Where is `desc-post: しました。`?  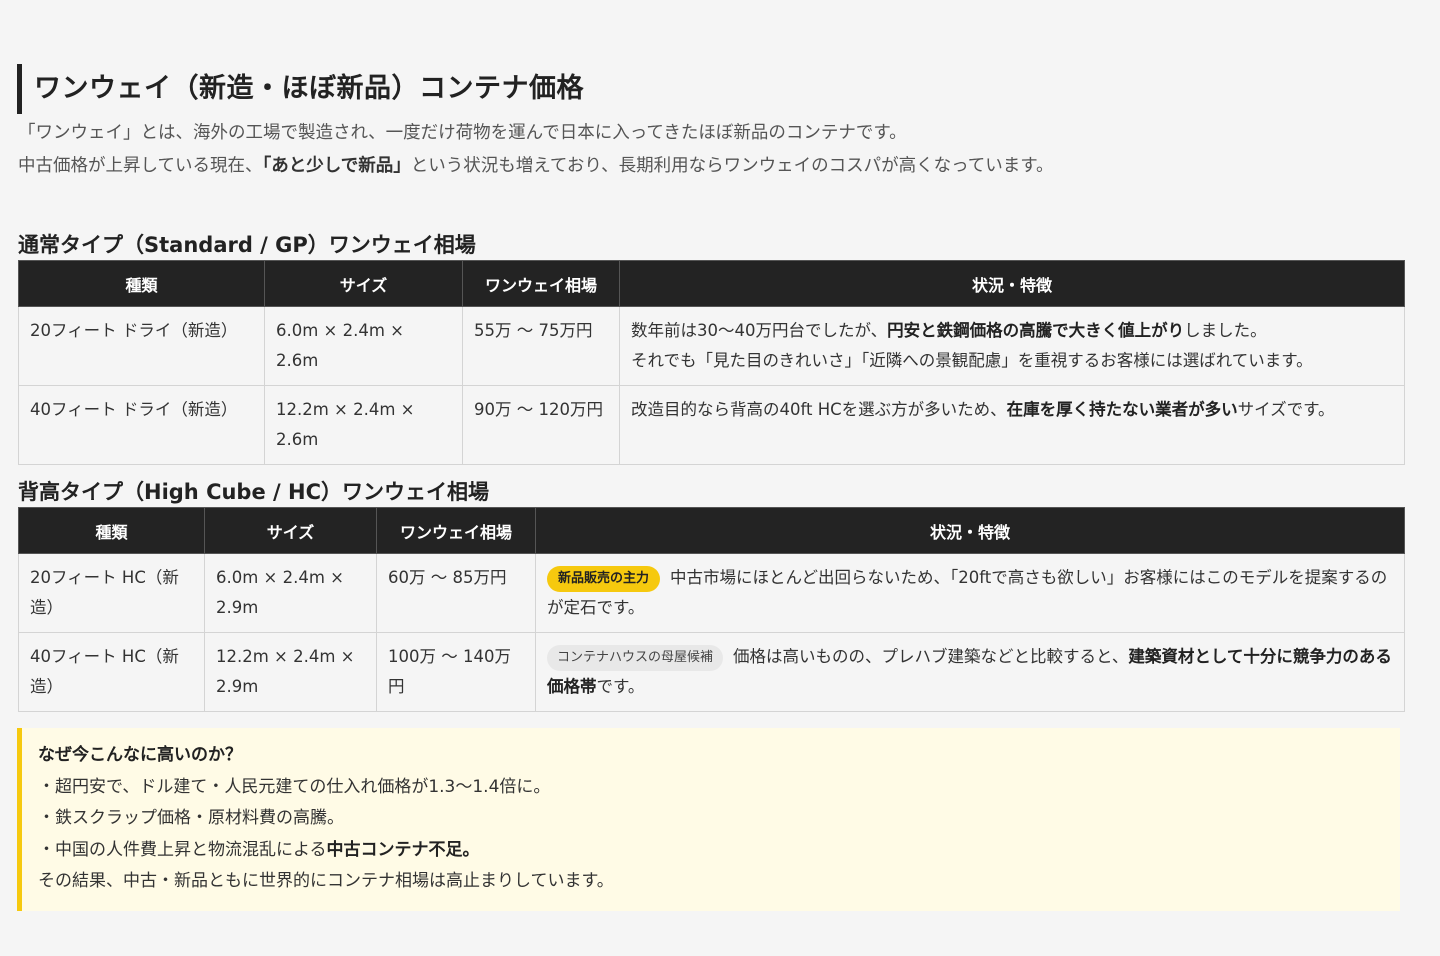
desc-post: しました。 is located at coordinates (1225, 330).